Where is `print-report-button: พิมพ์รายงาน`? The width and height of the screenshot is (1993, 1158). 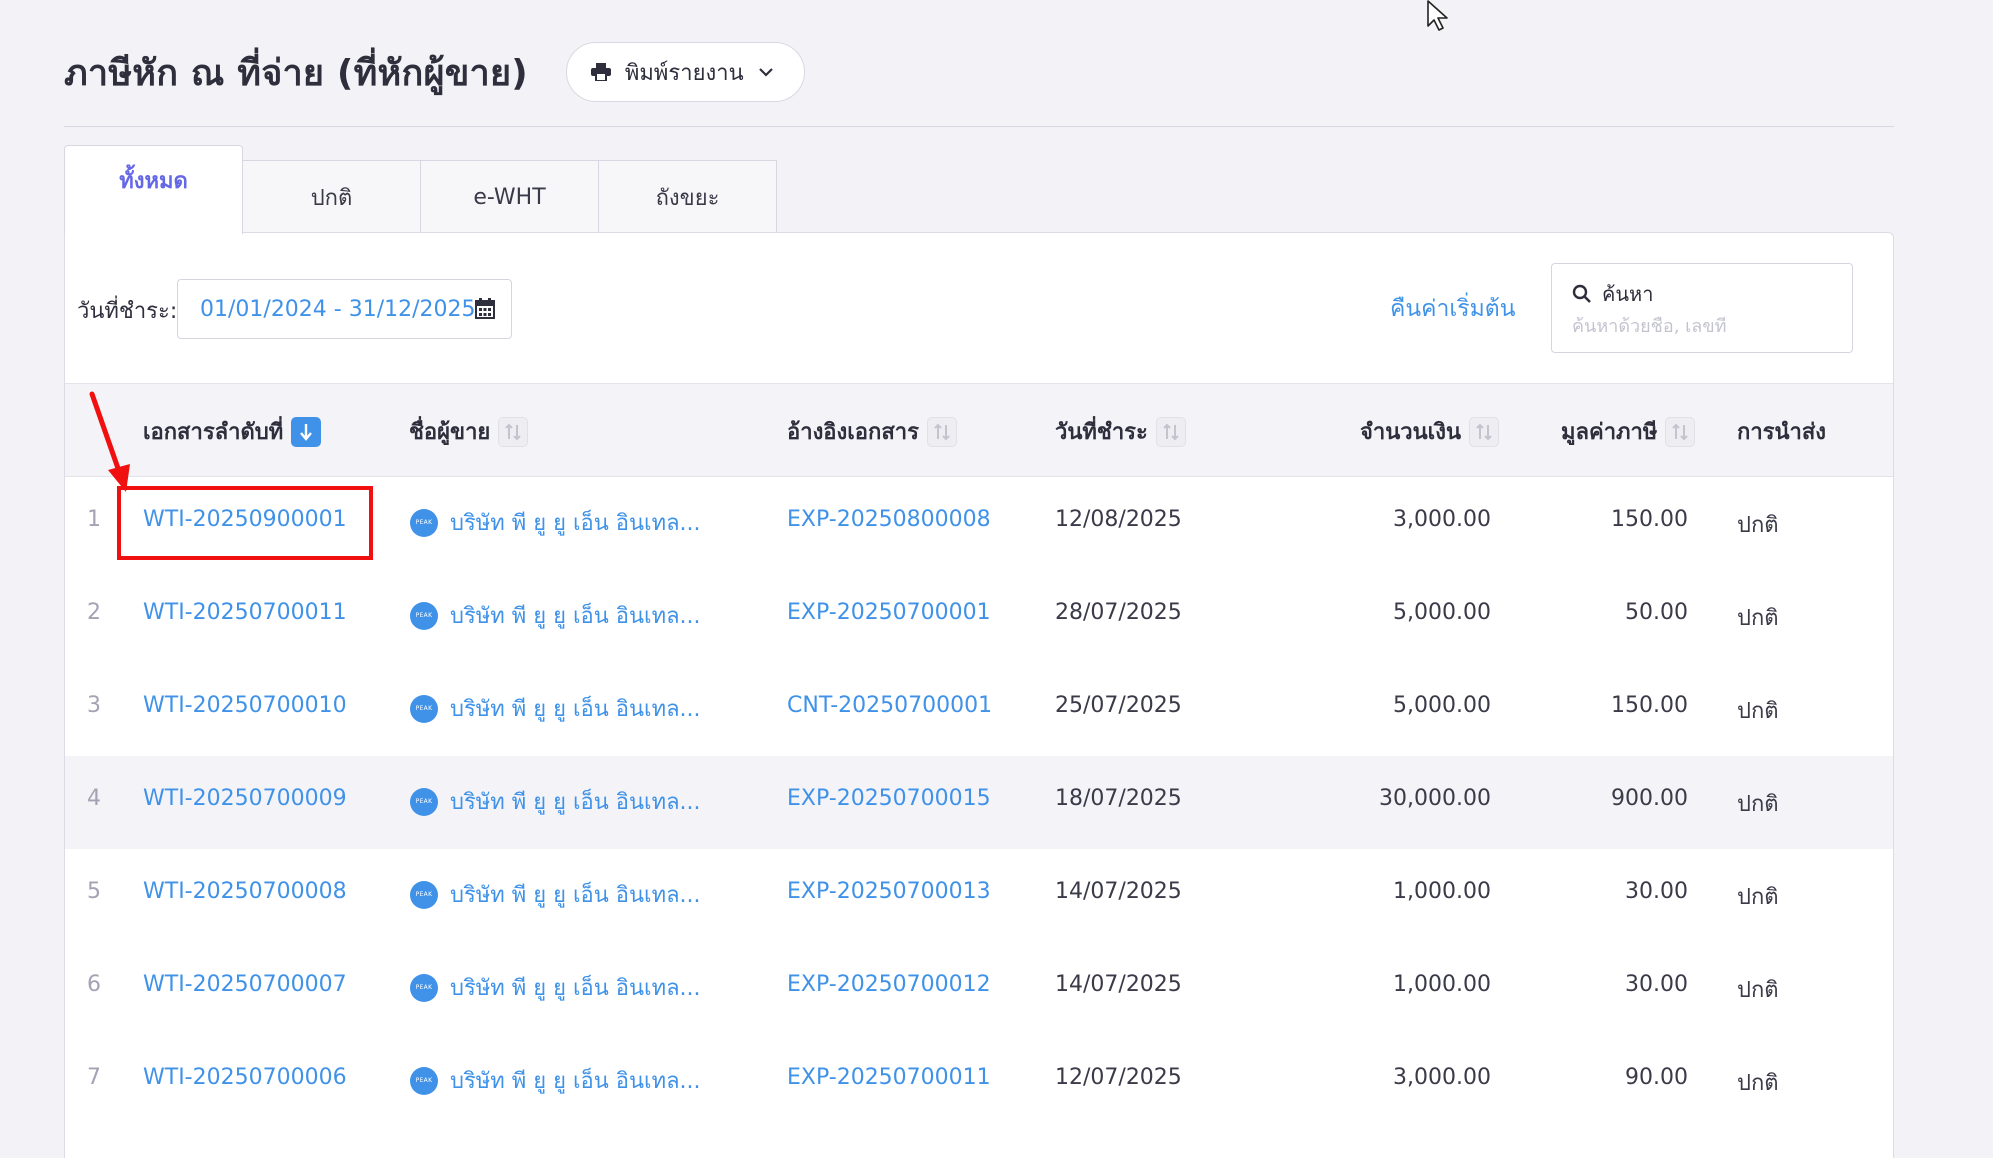
print-report-button: พิมพ์รายงาน is located at coordinates (685, 72).